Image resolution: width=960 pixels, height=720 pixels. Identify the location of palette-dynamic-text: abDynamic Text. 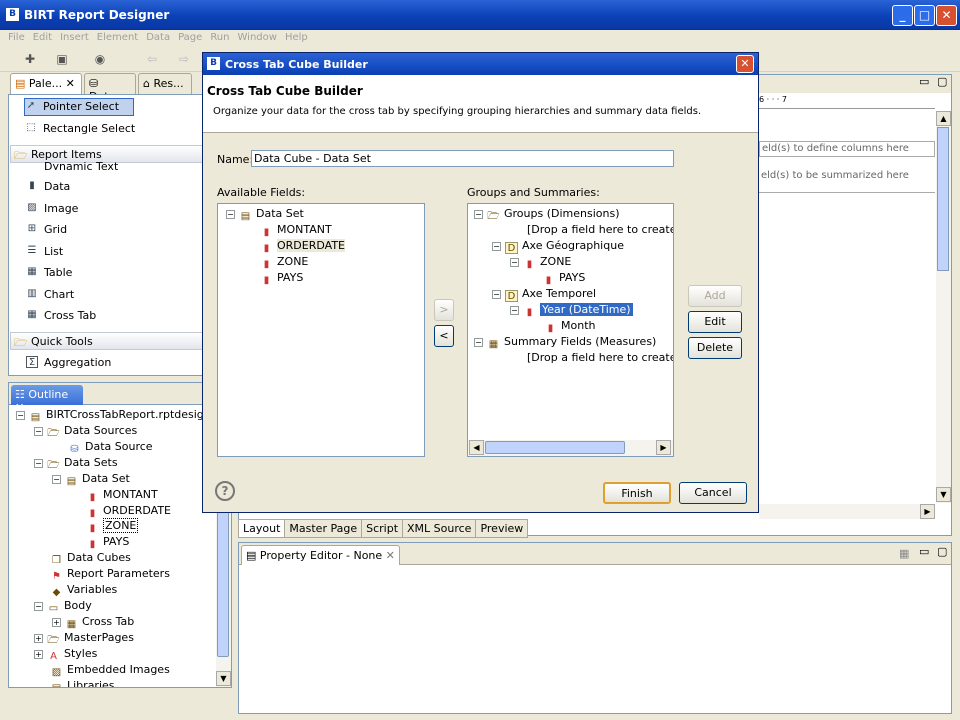
(81, 165).